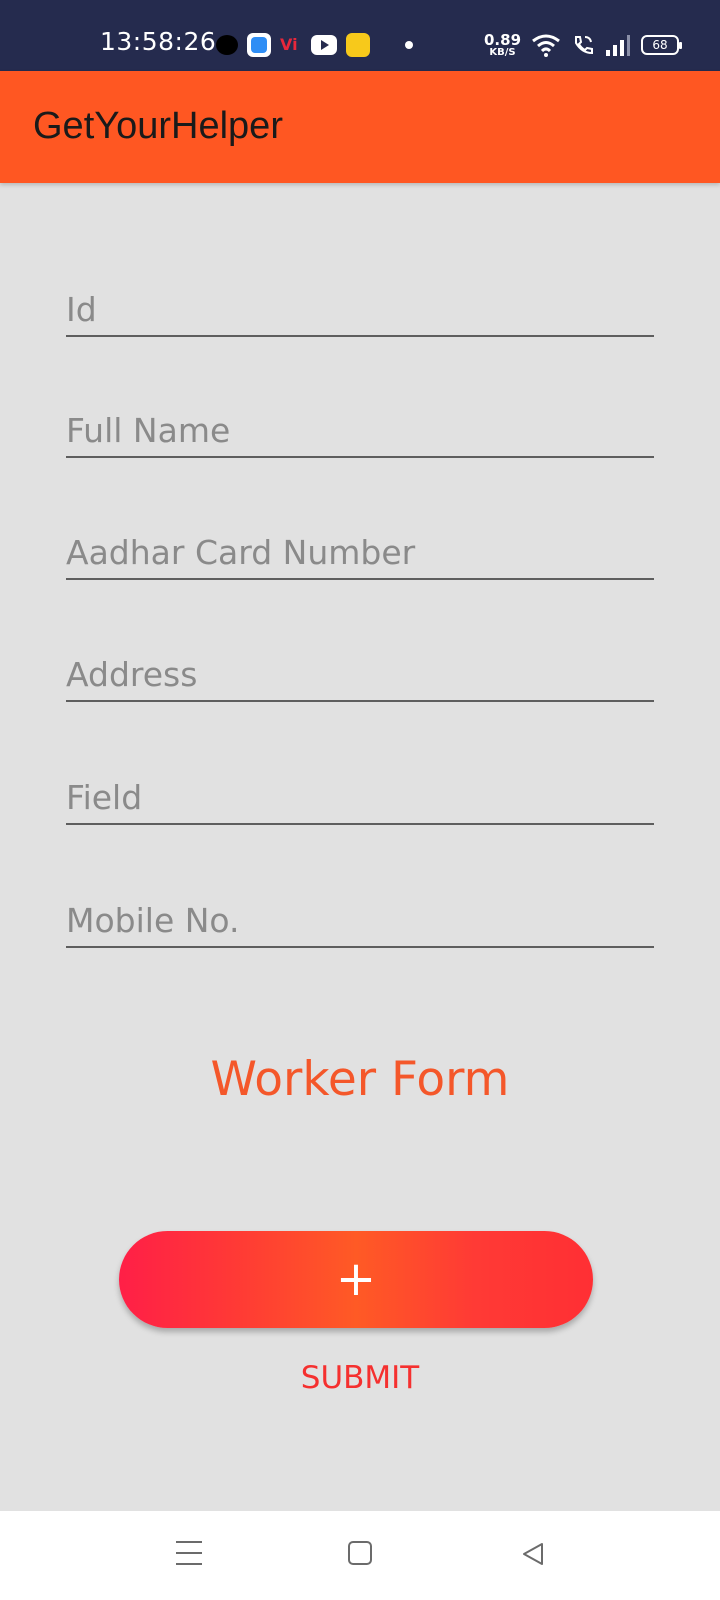 The width and height of the screenshot is (720, 1600). I want to click on chat-notification-icon, so click(227, 45).